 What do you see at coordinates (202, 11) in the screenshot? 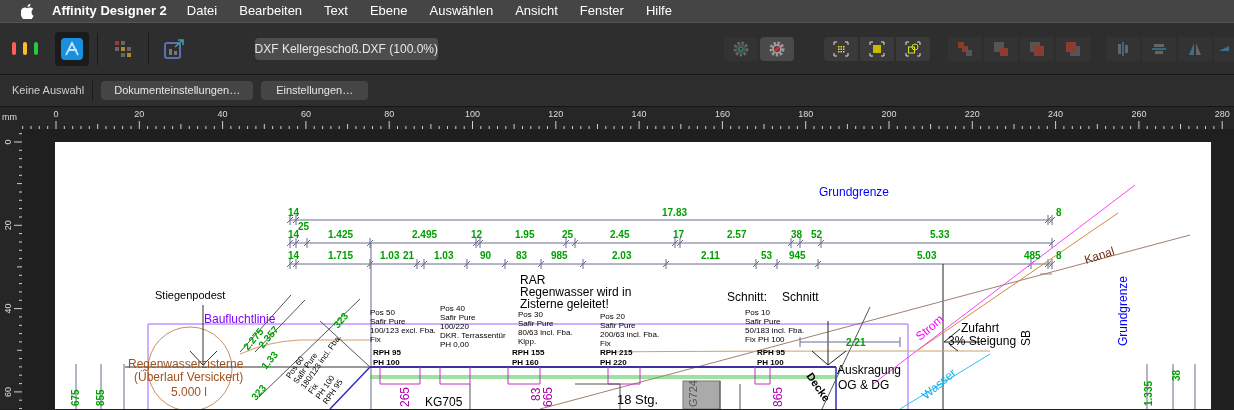
I see `menu-item: Datei` at bounding box center [202, 11].